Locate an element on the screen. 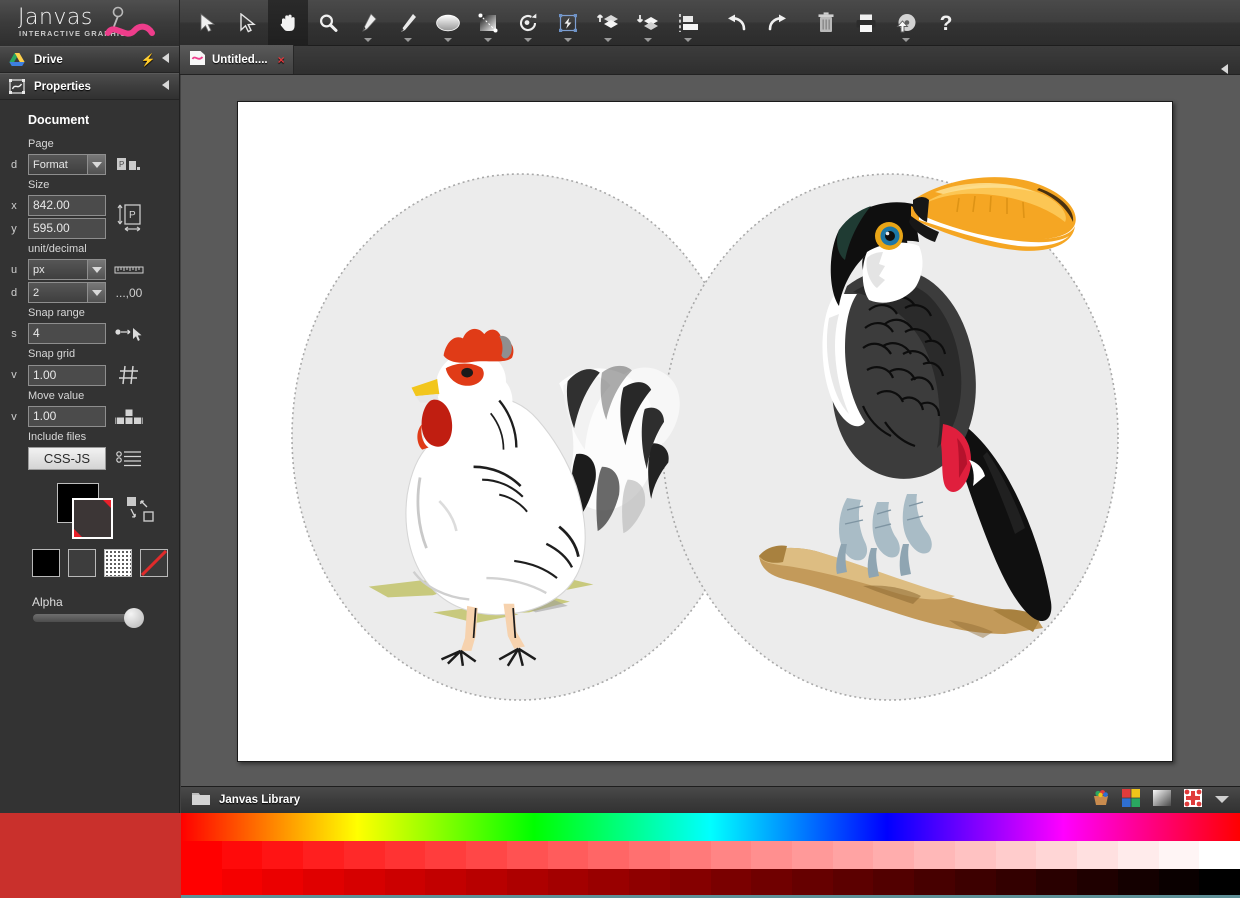 The image size is (1240, 898). bring-forward-caret is located at coordinates (608, 39).